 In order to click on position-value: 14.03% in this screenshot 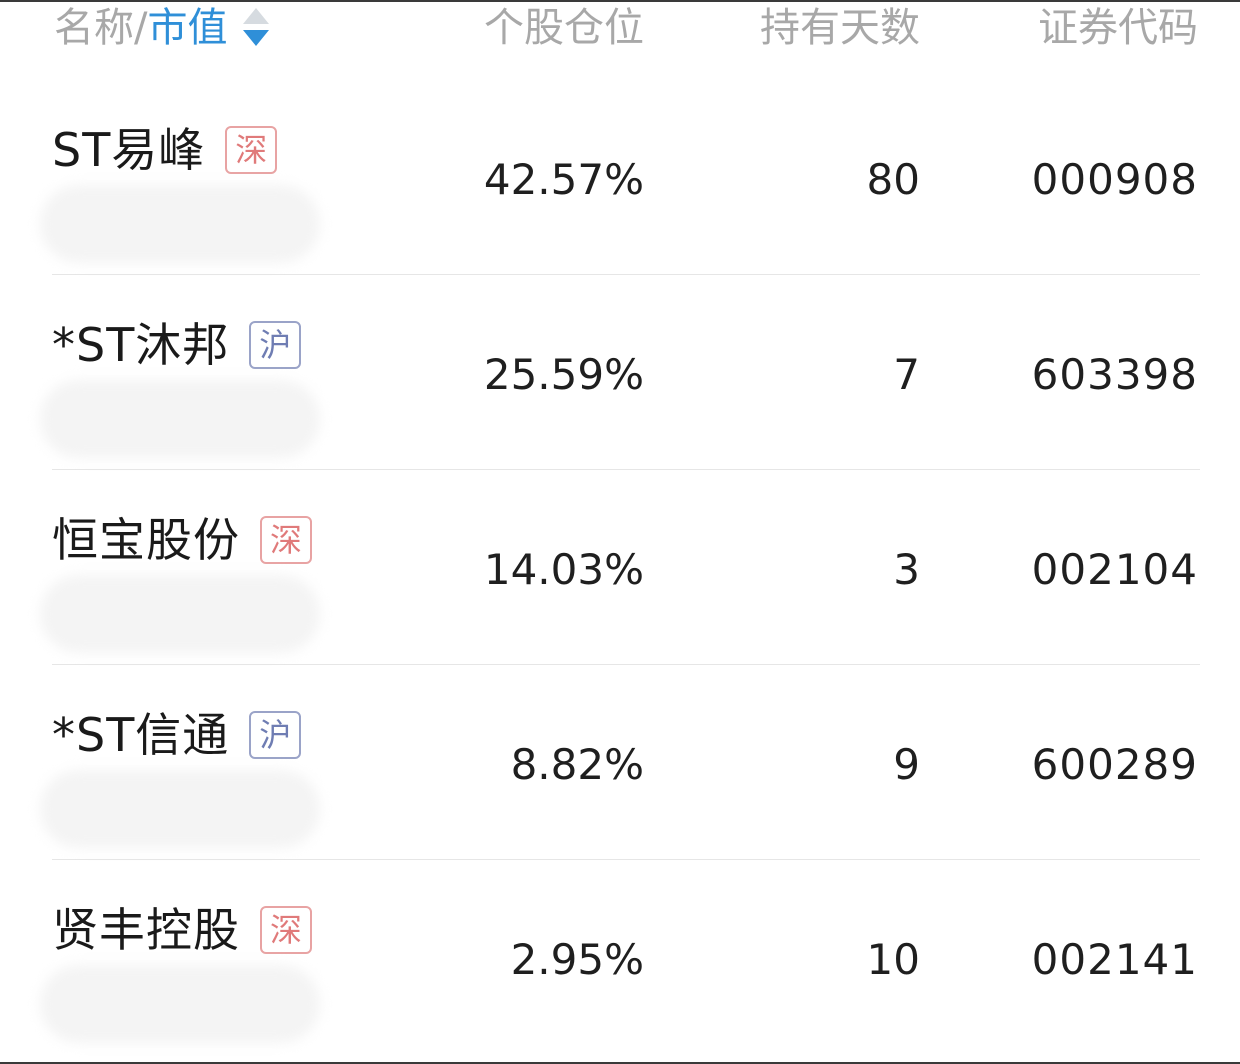, I will do `click(563, 569)`.